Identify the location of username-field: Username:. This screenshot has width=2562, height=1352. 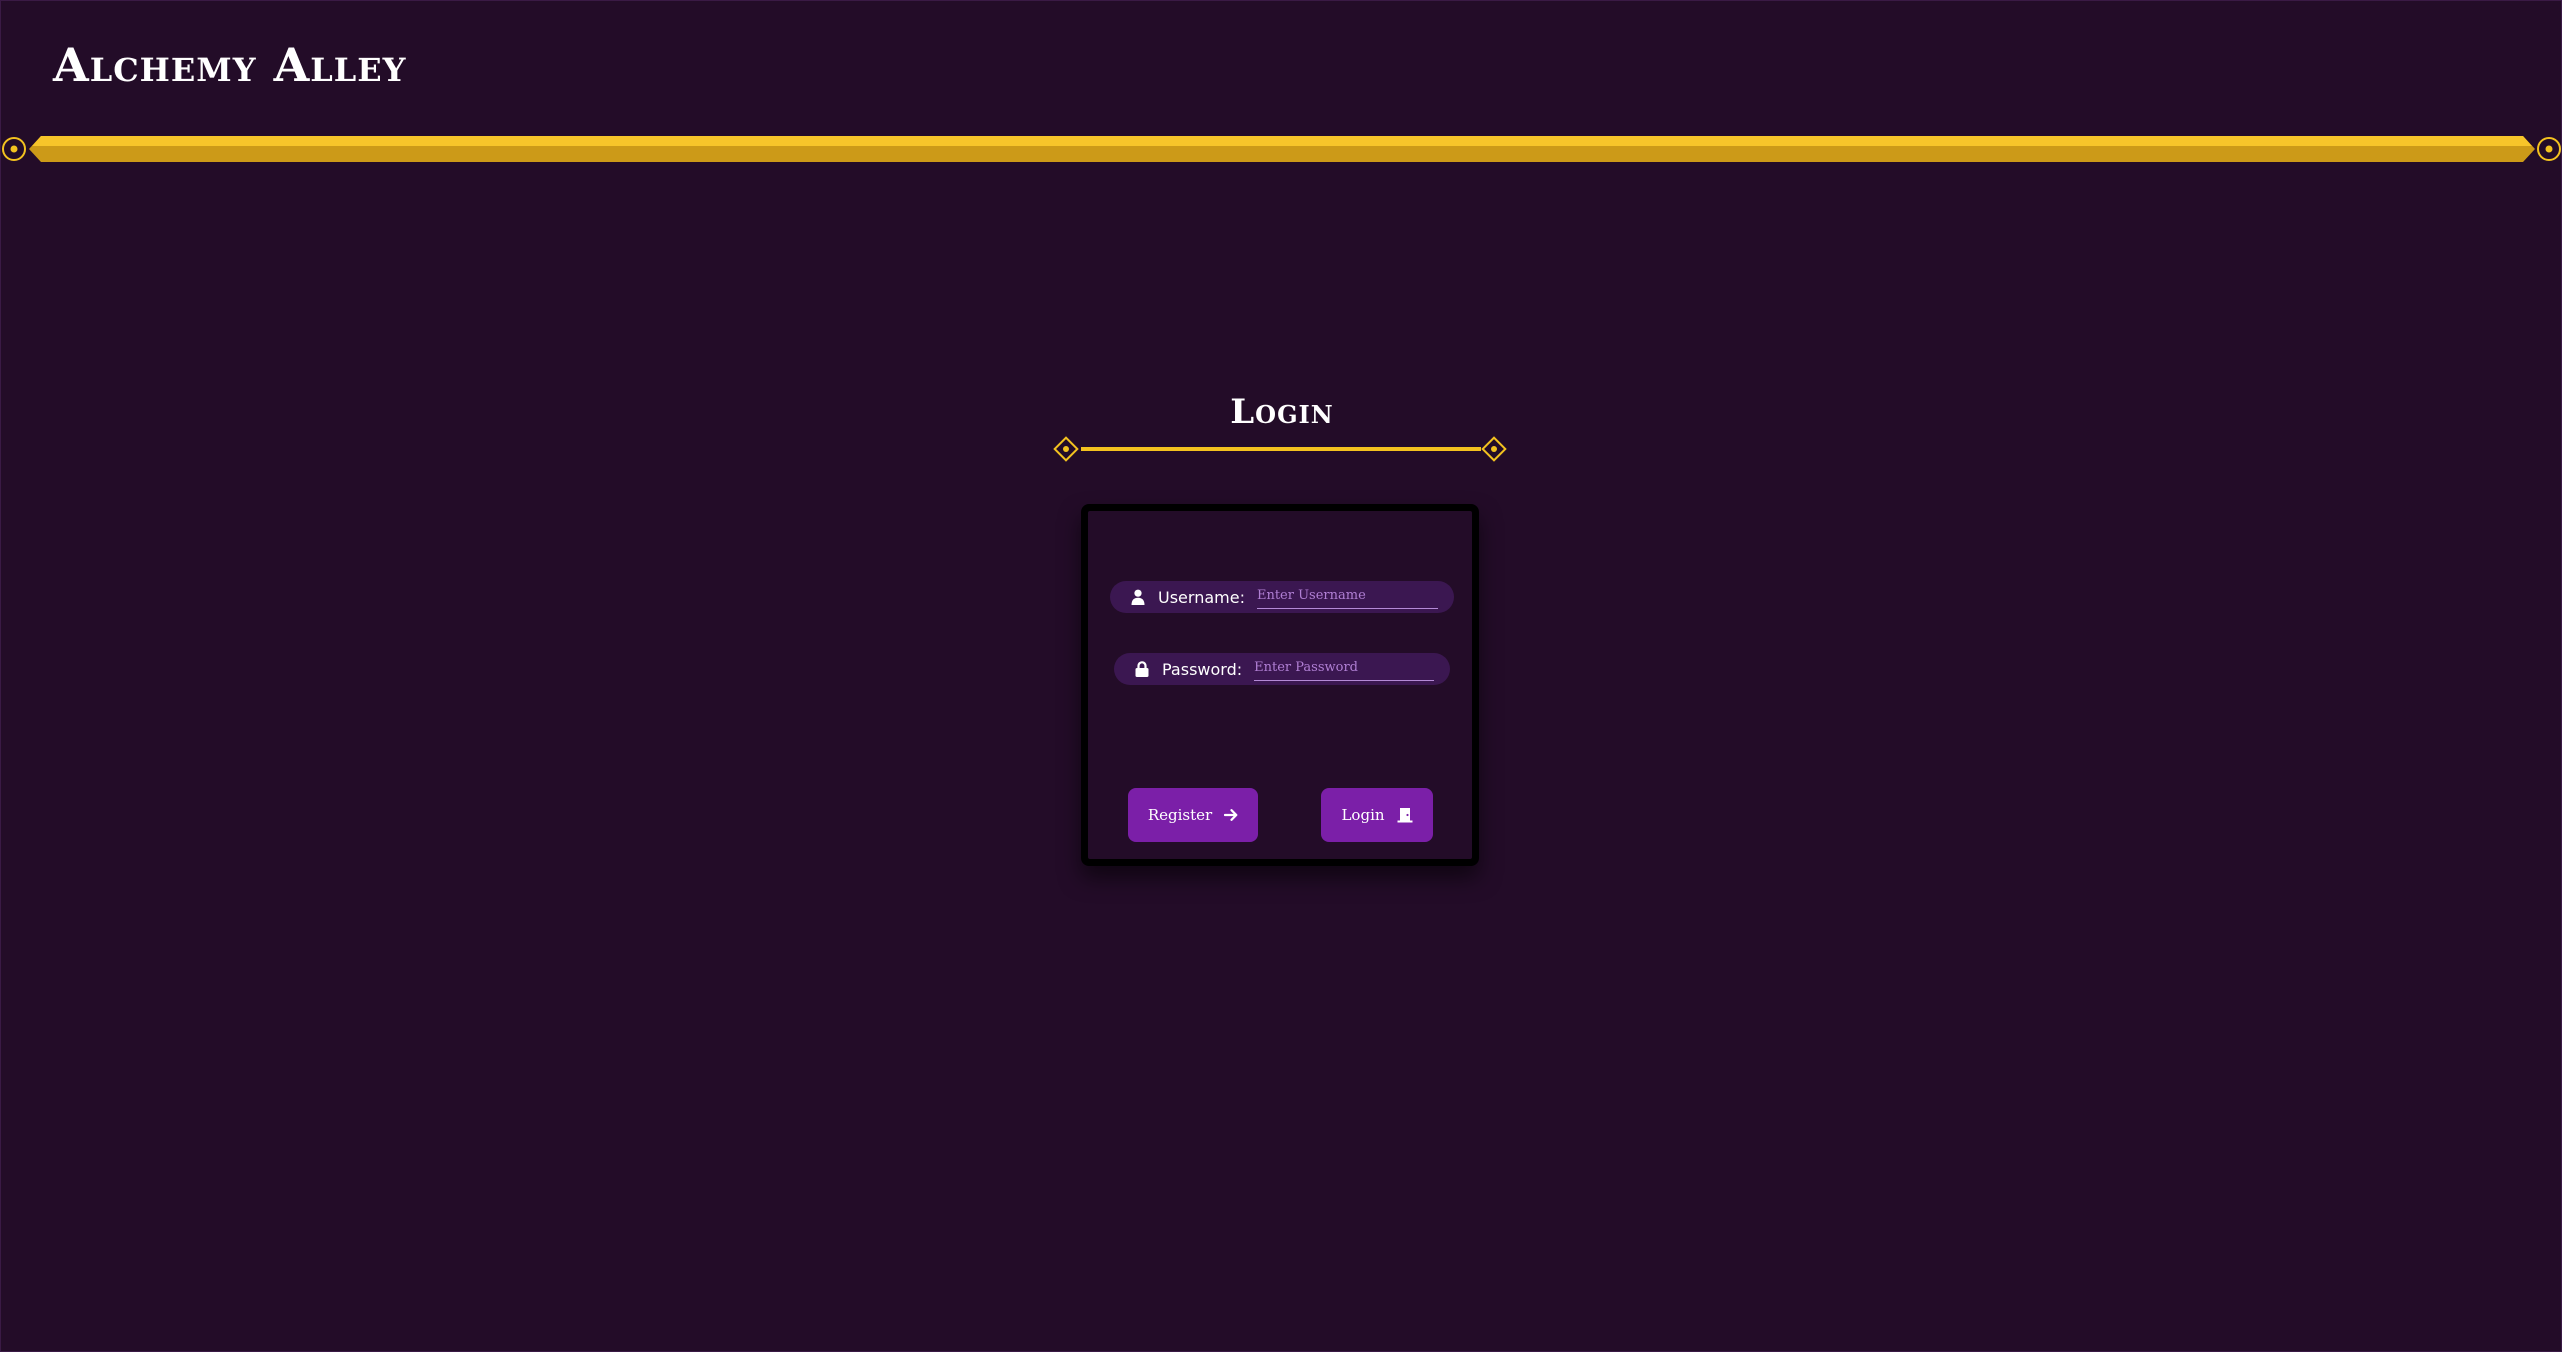
(1282, 597).